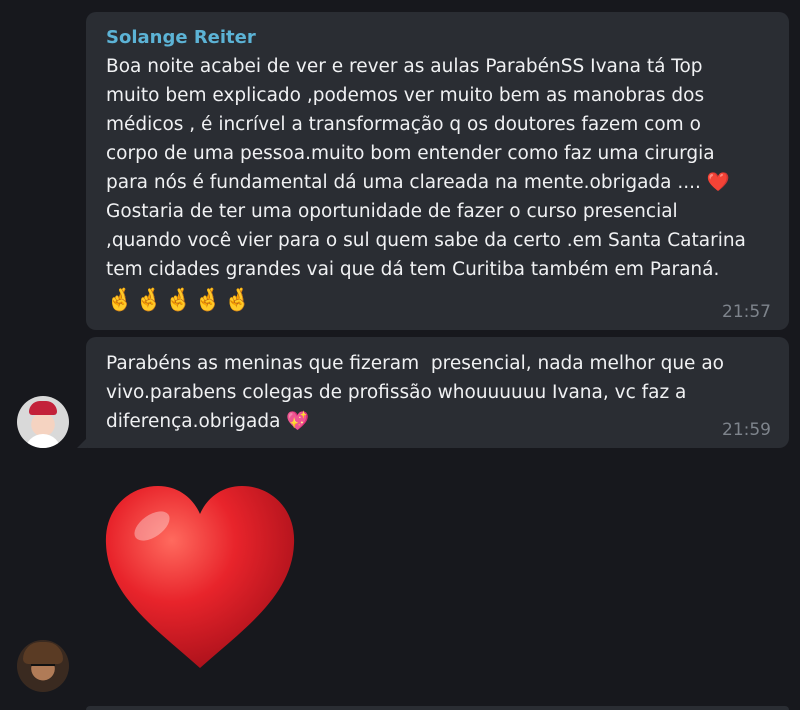 The width and height of the screenshot is (800, 710). I want to click on bubble-tail, so click(82, 443).